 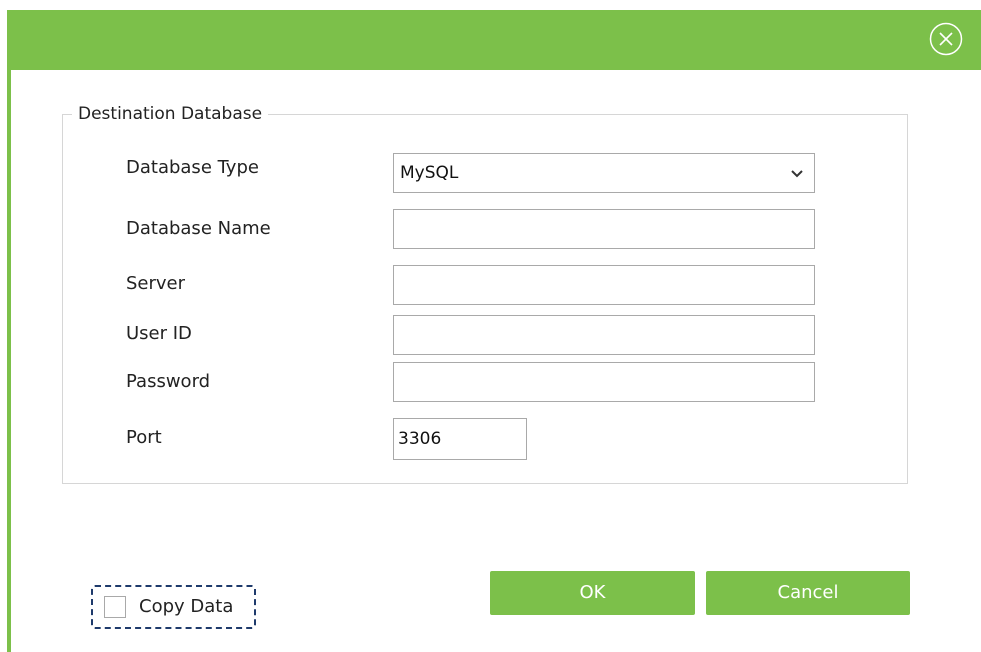 What do you see at coordinates (115, 607) in the screenshot?
I see `copy-data-checkbox` at bounding box center [115, 607].